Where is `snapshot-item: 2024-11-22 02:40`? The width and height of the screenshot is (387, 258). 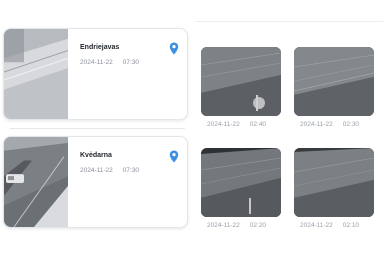
snapshot-item: 2024-11-22 02:40 is located at coordinates (241, 87).